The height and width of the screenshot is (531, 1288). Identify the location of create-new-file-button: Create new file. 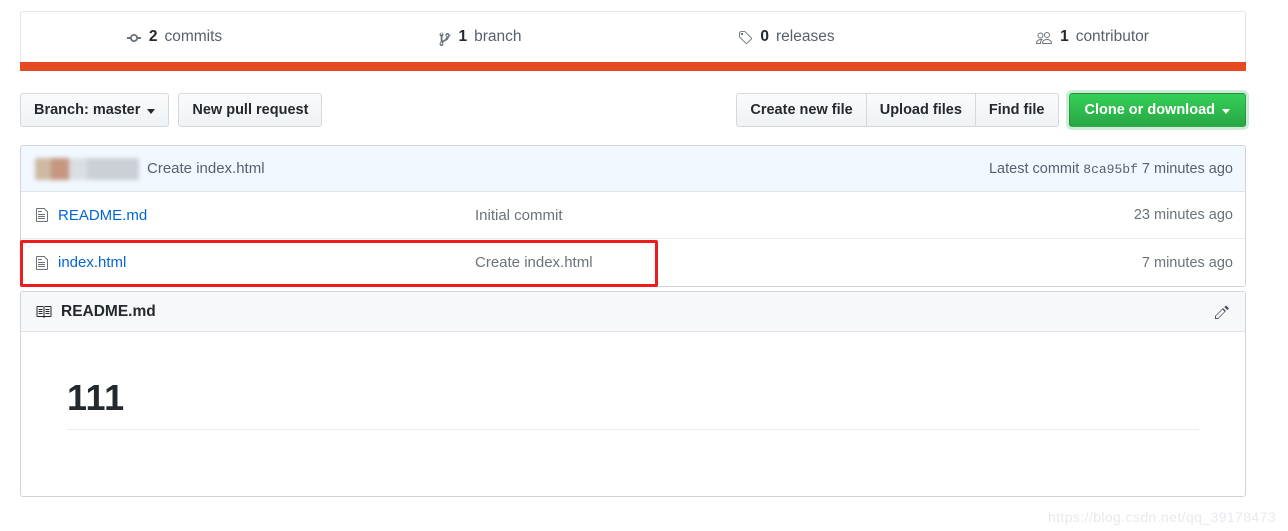
(801, 110).